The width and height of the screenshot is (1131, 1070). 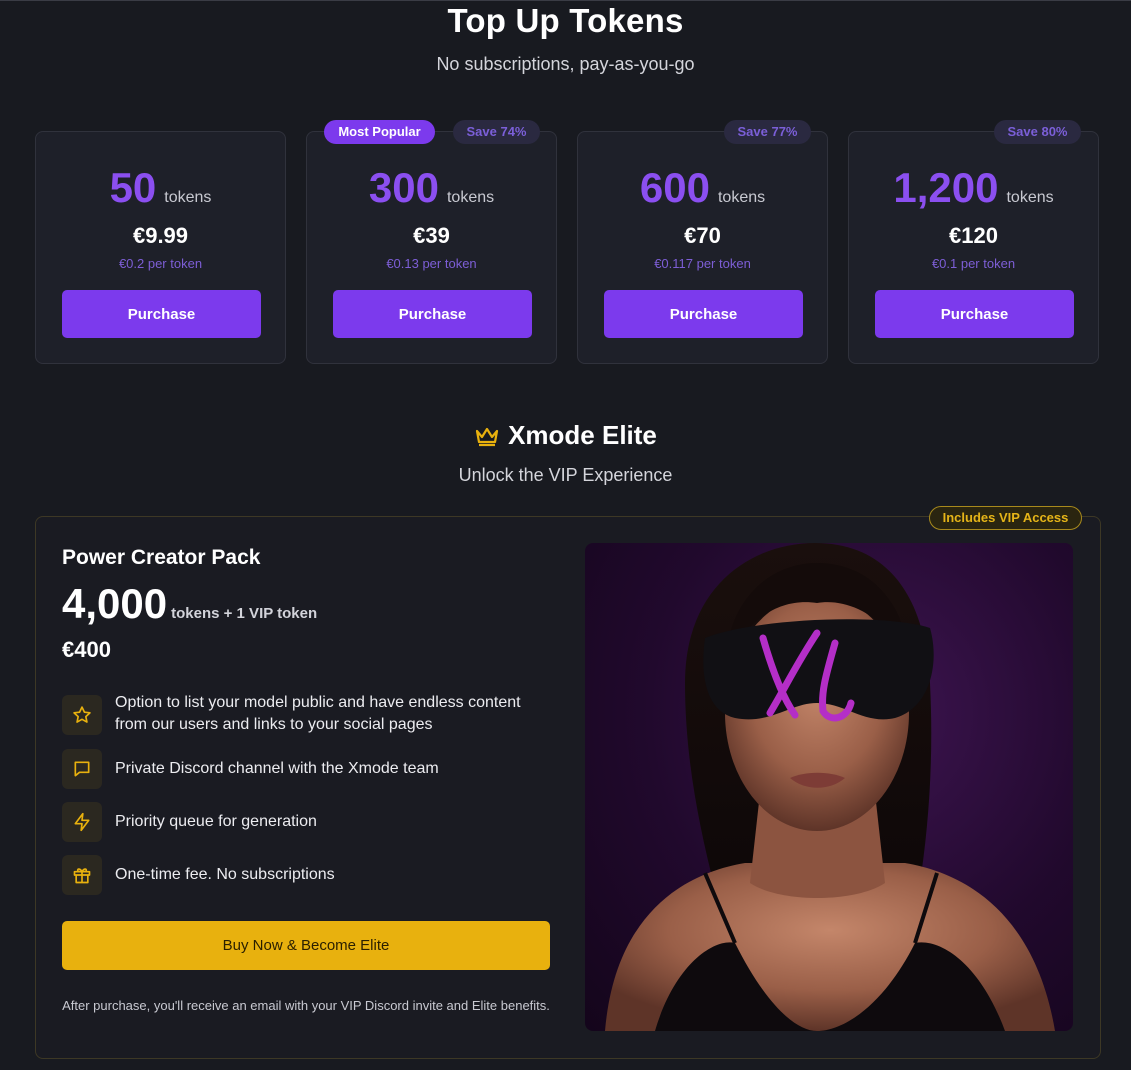 I want to click on pack-amount-row: 4,000 tokens + 1 VIP token, so click(x=189, y=604).